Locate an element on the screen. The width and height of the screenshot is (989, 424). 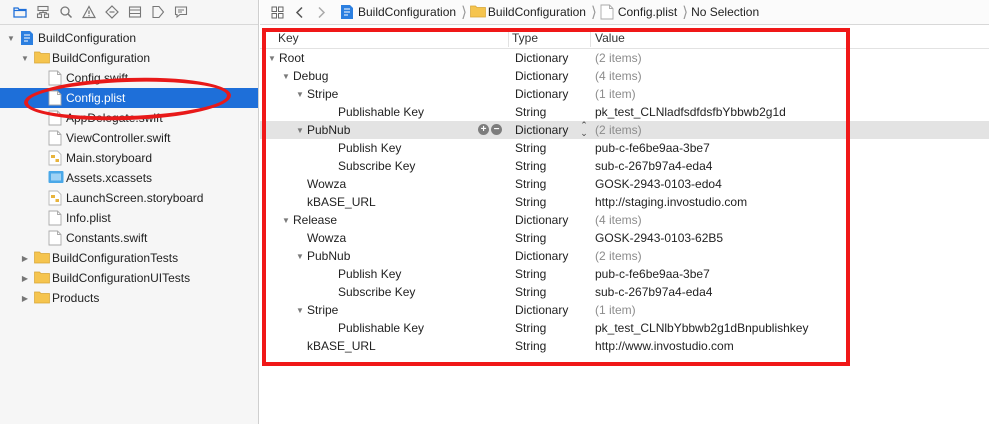
value-column-header: Value is located at coordinates (610, 38).